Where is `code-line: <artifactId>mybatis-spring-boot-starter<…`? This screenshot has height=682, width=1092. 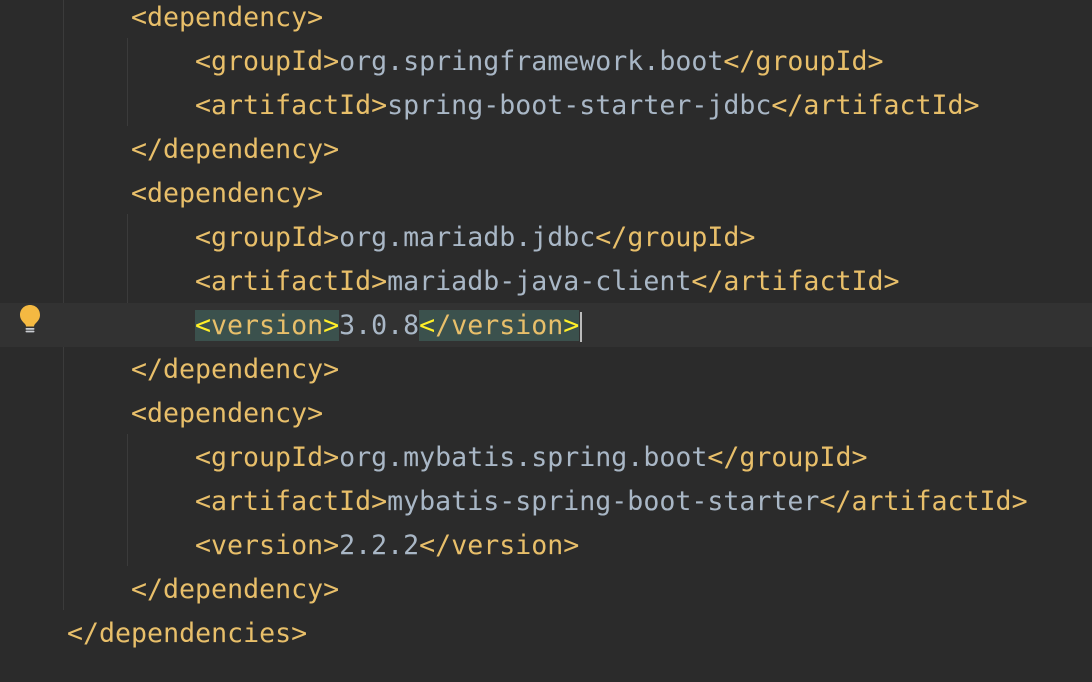 code-line: <artifactId>mybatis-spring-boot-starter<… is located at coordinates (611, 502).